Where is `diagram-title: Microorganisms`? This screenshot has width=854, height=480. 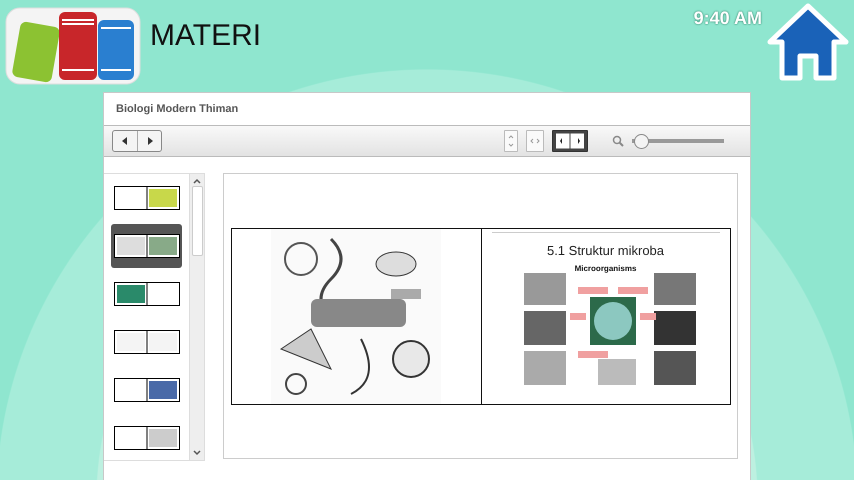
diagram-title: Microorganisms is located at coordinates (605, 268).